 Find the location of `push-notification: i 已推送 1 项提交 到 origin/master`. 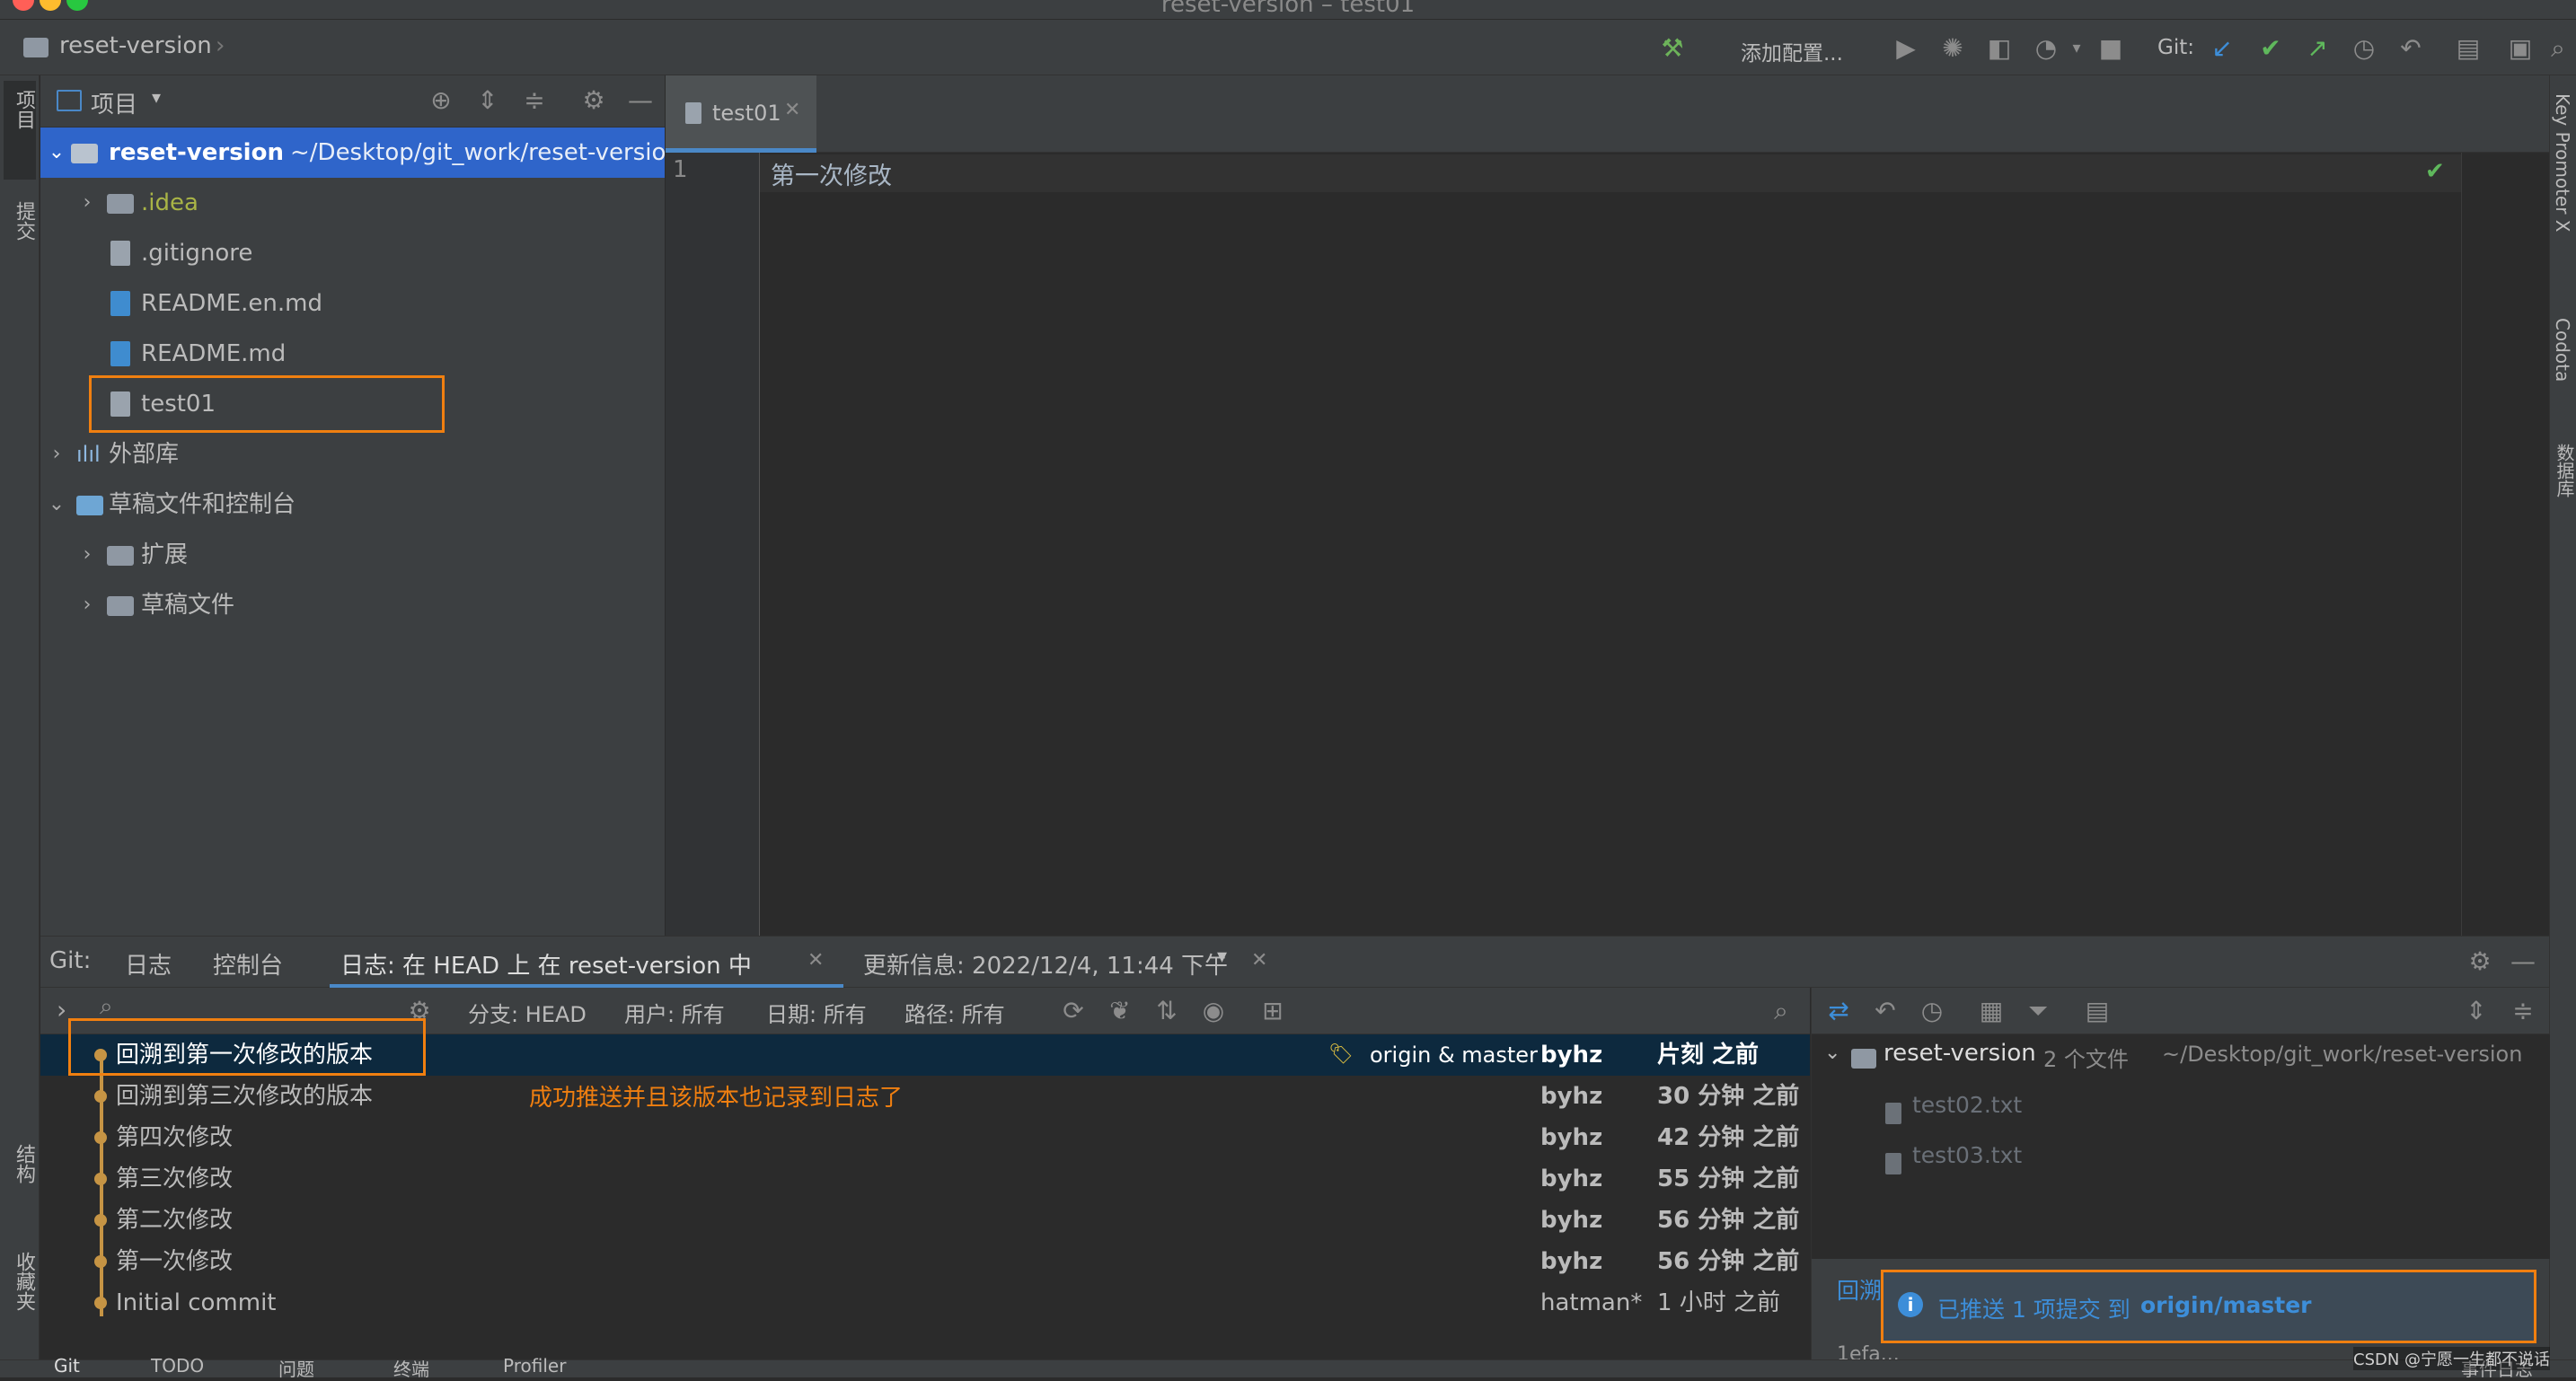

push-notification: i 已推送 1 项提交 到 origin/master is located at coordinates (2208, 1306).